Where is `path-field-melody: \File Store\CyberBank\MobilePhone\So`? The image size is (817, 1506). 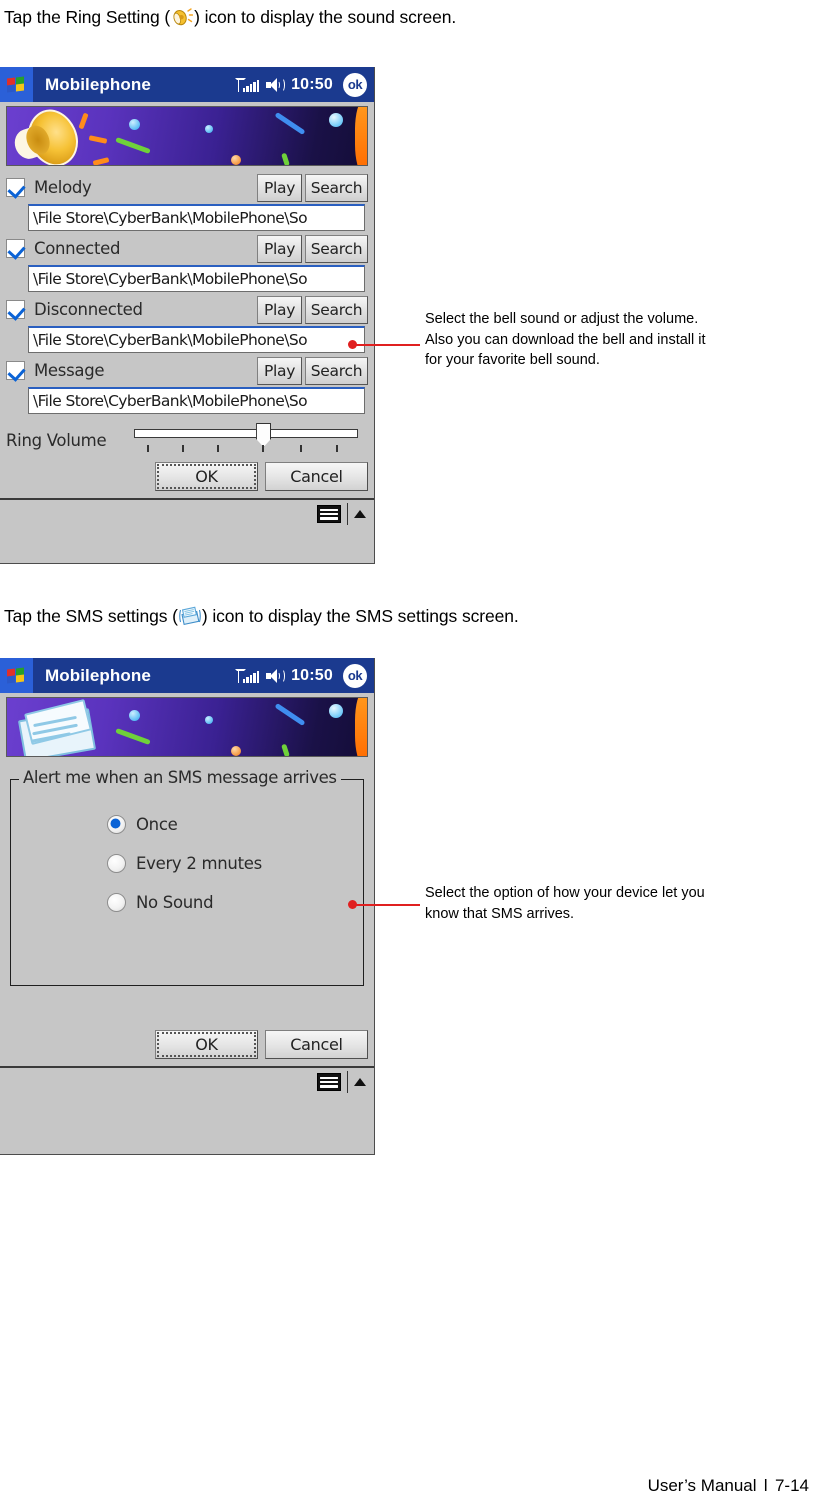
path-field-melody: \File Store\CyberBank\MobilePhone\So is located at coordinates (196, 217).